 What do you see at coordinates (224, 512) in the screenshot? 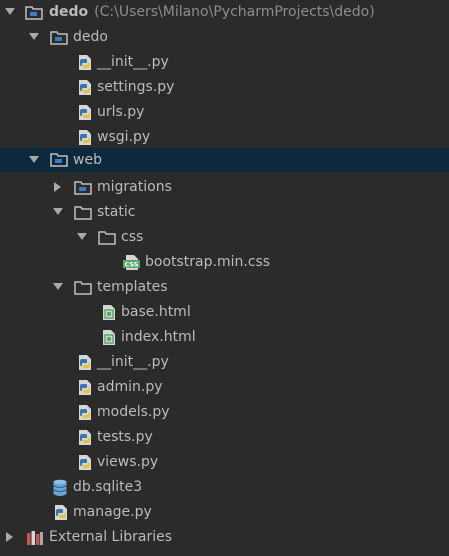
I see `tree-row-file: manage.py` at bounding box center [224, 512].